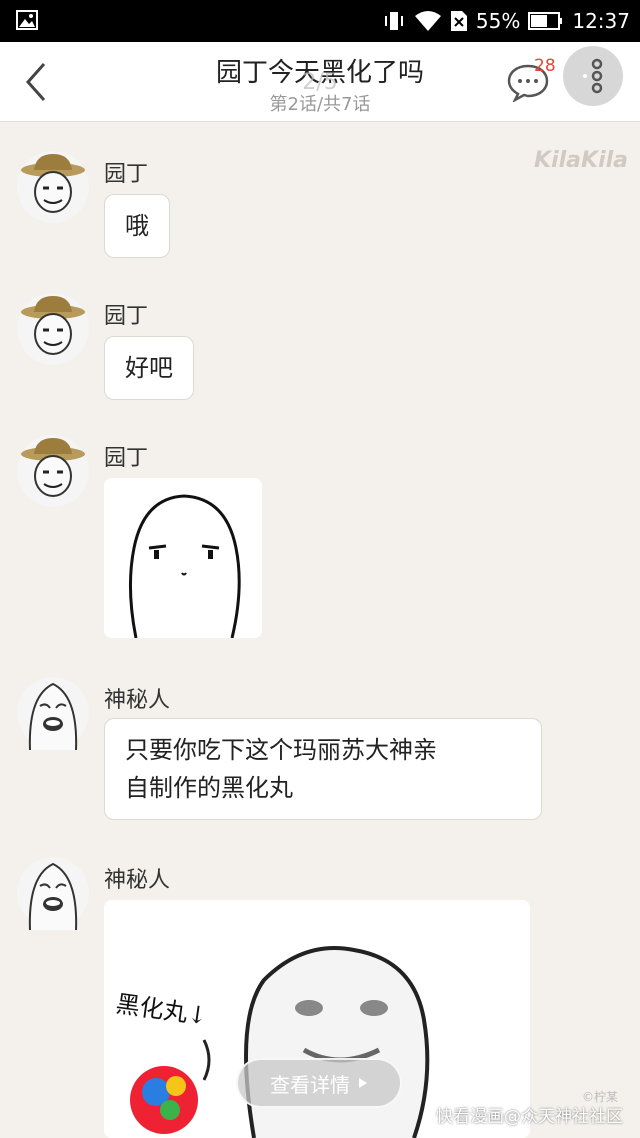 The height and width of the screenshot is (1138, 640). I want to click on no-sim-icon, so click(458, 21).